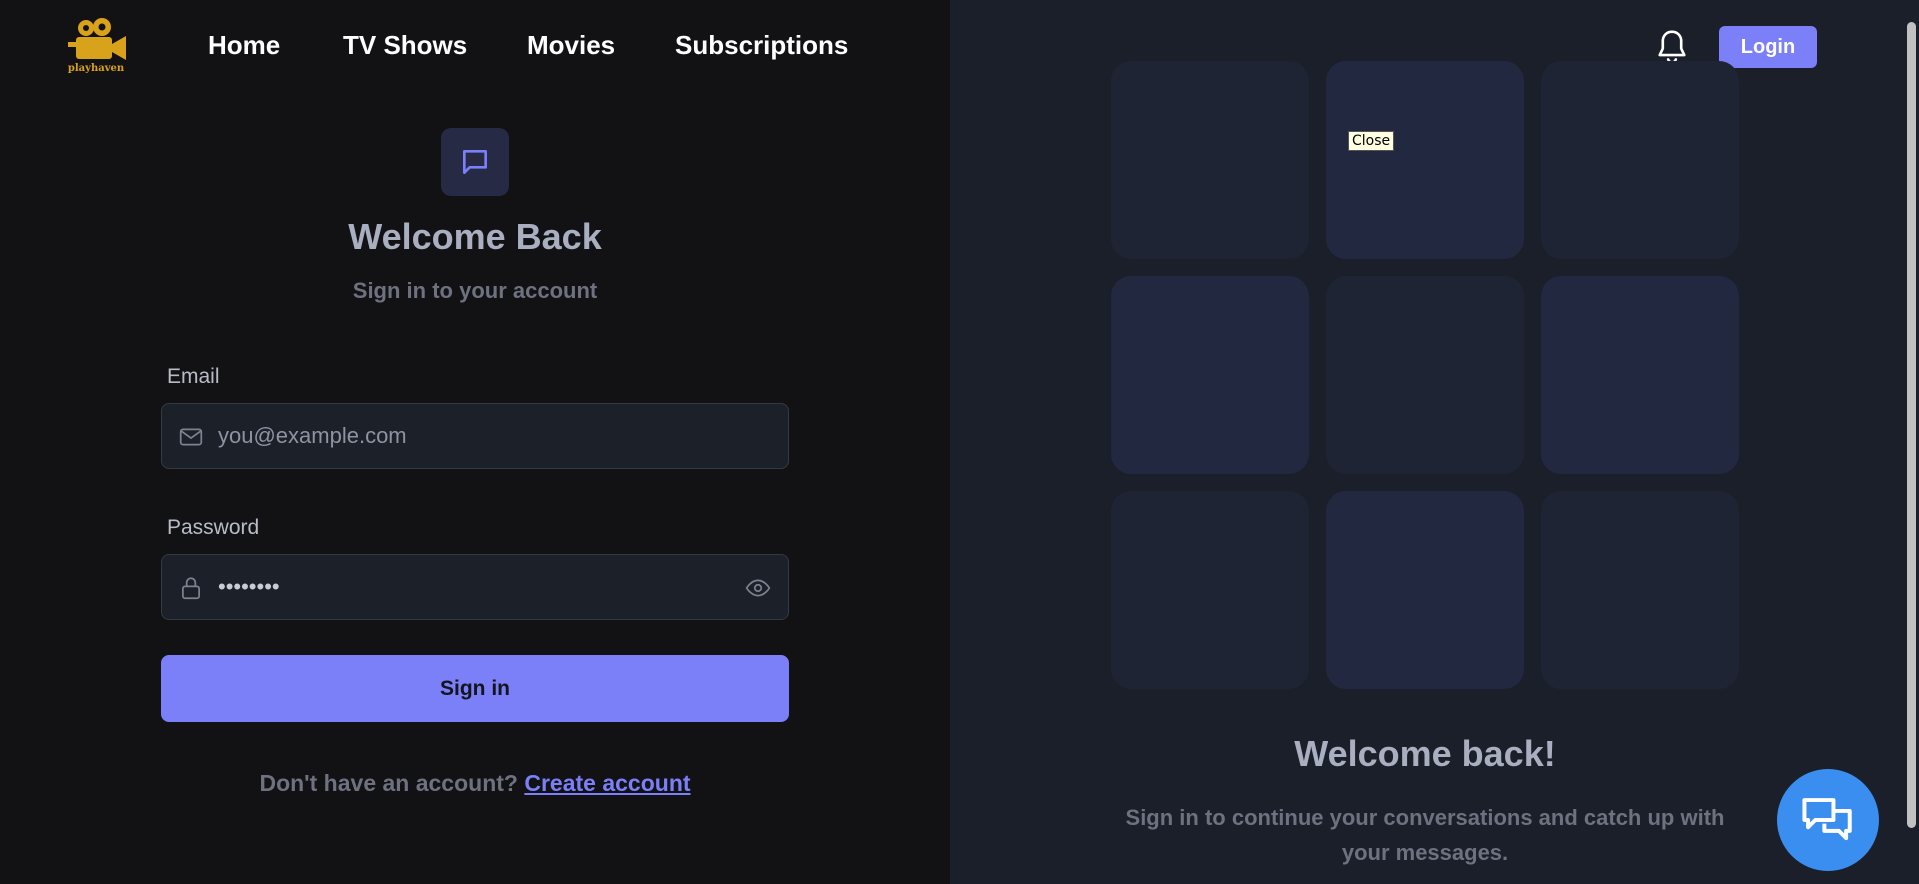 This screenshot has height=884, width=1919. I want to click on page-title: Welcome Back, so click(475, 236).